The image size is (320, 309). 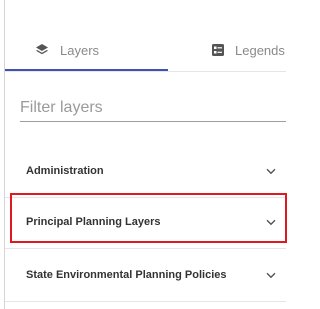 I want to click on tab-legends-label: Legends, so click(x=260, y=50).